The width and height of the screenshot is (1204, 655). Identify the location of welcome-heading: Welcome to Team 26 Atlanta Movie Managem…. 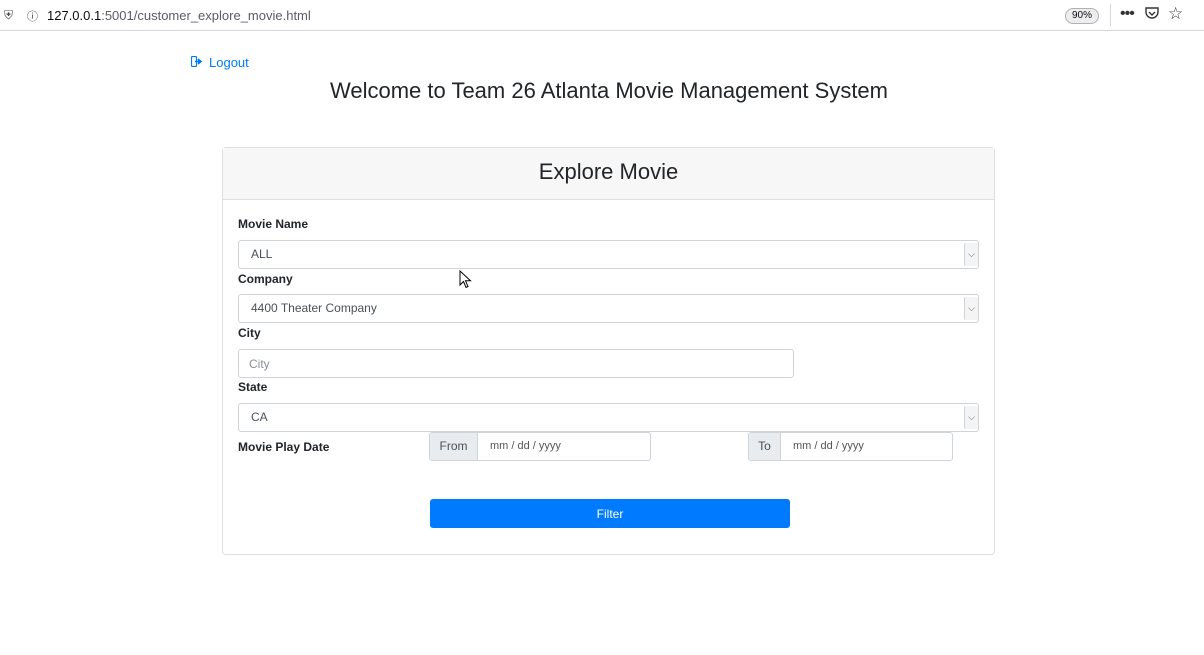
(608, 90).